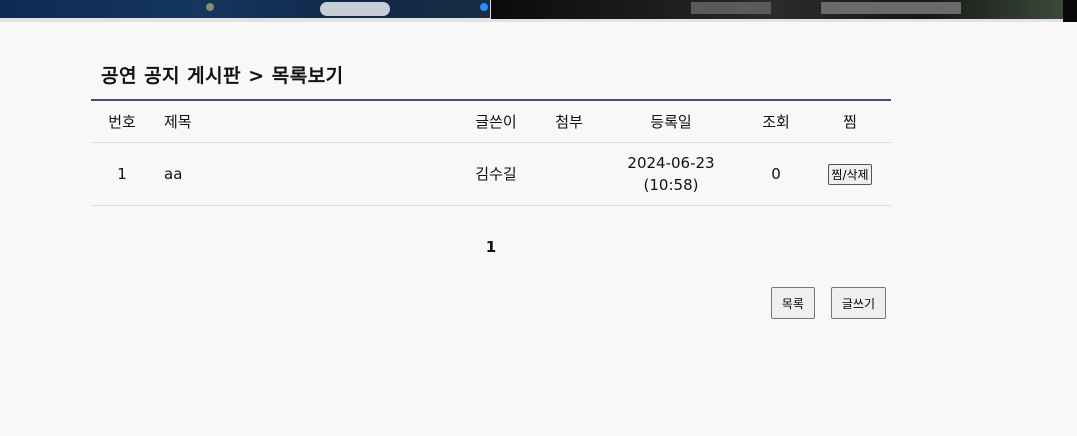 The height and width of the screenshot is (436, 1077). I want to click on post-views: 0, so click(776, 174).